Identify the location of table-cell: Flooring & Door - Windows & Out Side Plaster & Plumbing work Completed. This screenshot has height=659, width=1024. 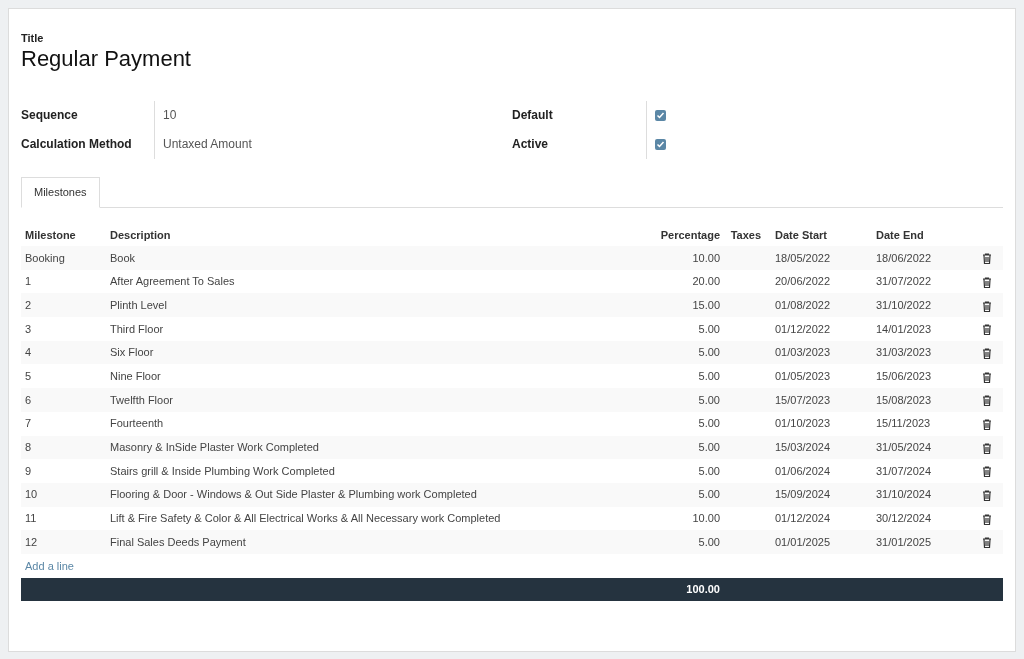
(376, 494).